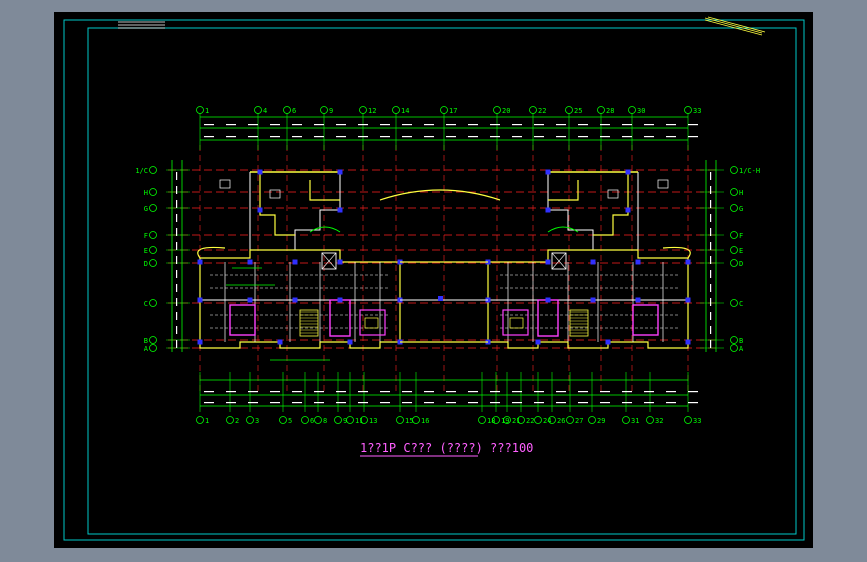  What do you see at coordinates (146, 209) in the screenshot?
I see `left-axis-G-label: G` at bounding box center [146, 209].